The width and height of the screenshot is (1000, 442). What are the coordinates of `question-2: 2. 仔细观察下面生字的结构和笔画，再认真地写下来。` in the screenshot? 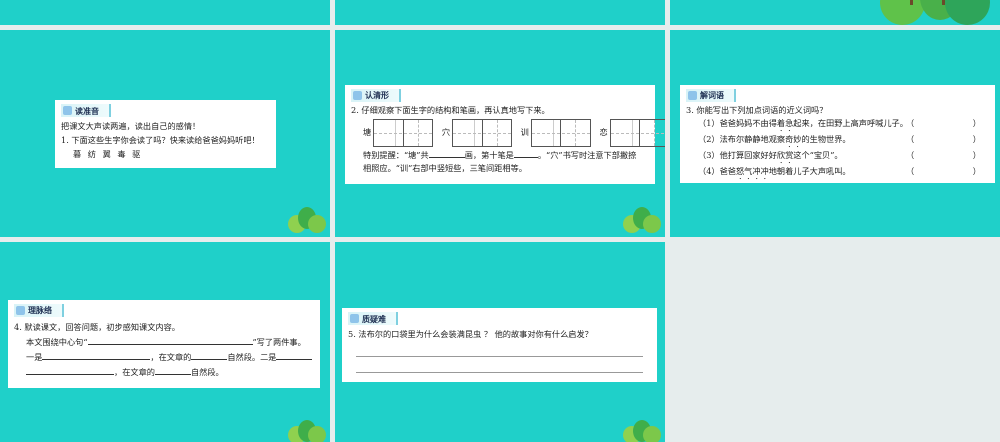 It's located at (450, 110).